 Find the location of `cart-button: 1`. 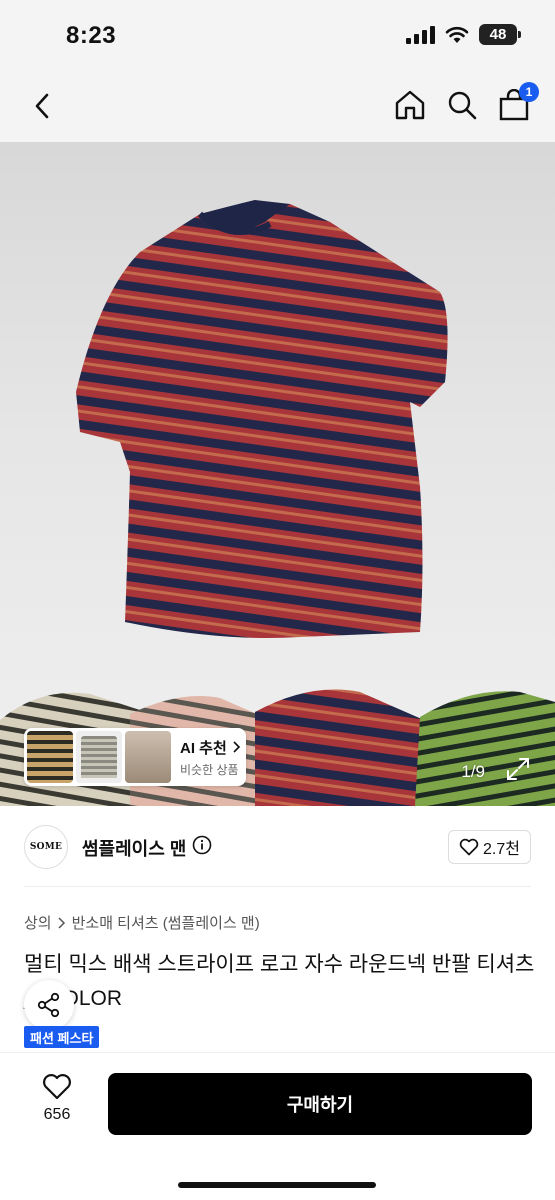

cart-button: 1 is located at coordinates (517, 103).